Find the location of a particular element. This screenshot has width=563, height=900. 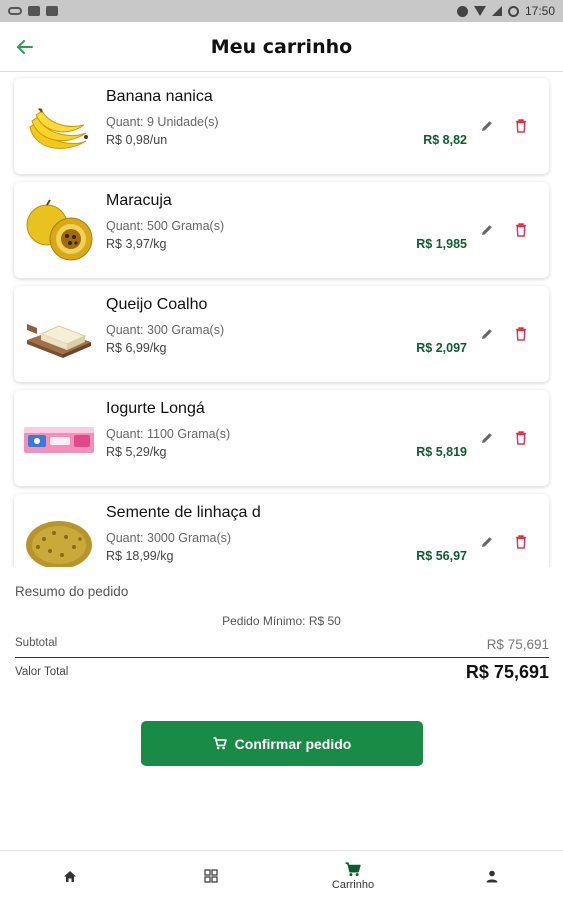

grid-icon is located at coordinates (211, 876).